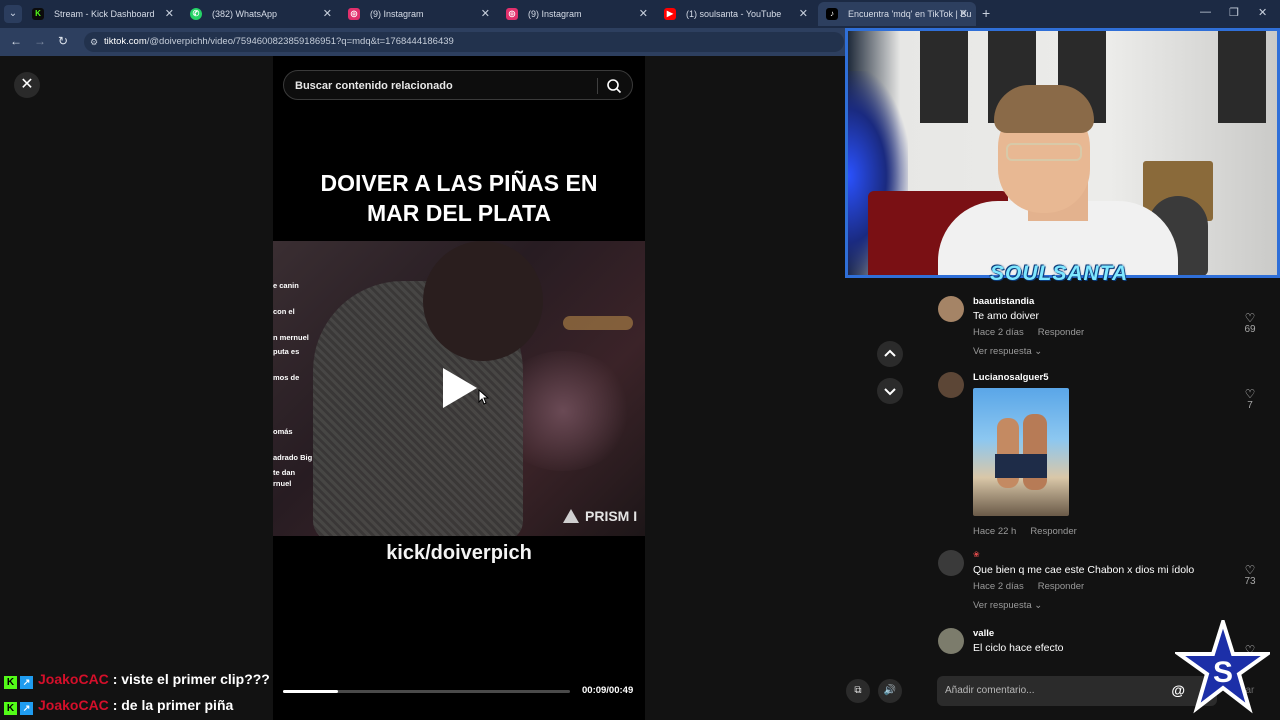 This screenshot has width=1280, height=720. I want to click on search-icon, so click(614, 86).